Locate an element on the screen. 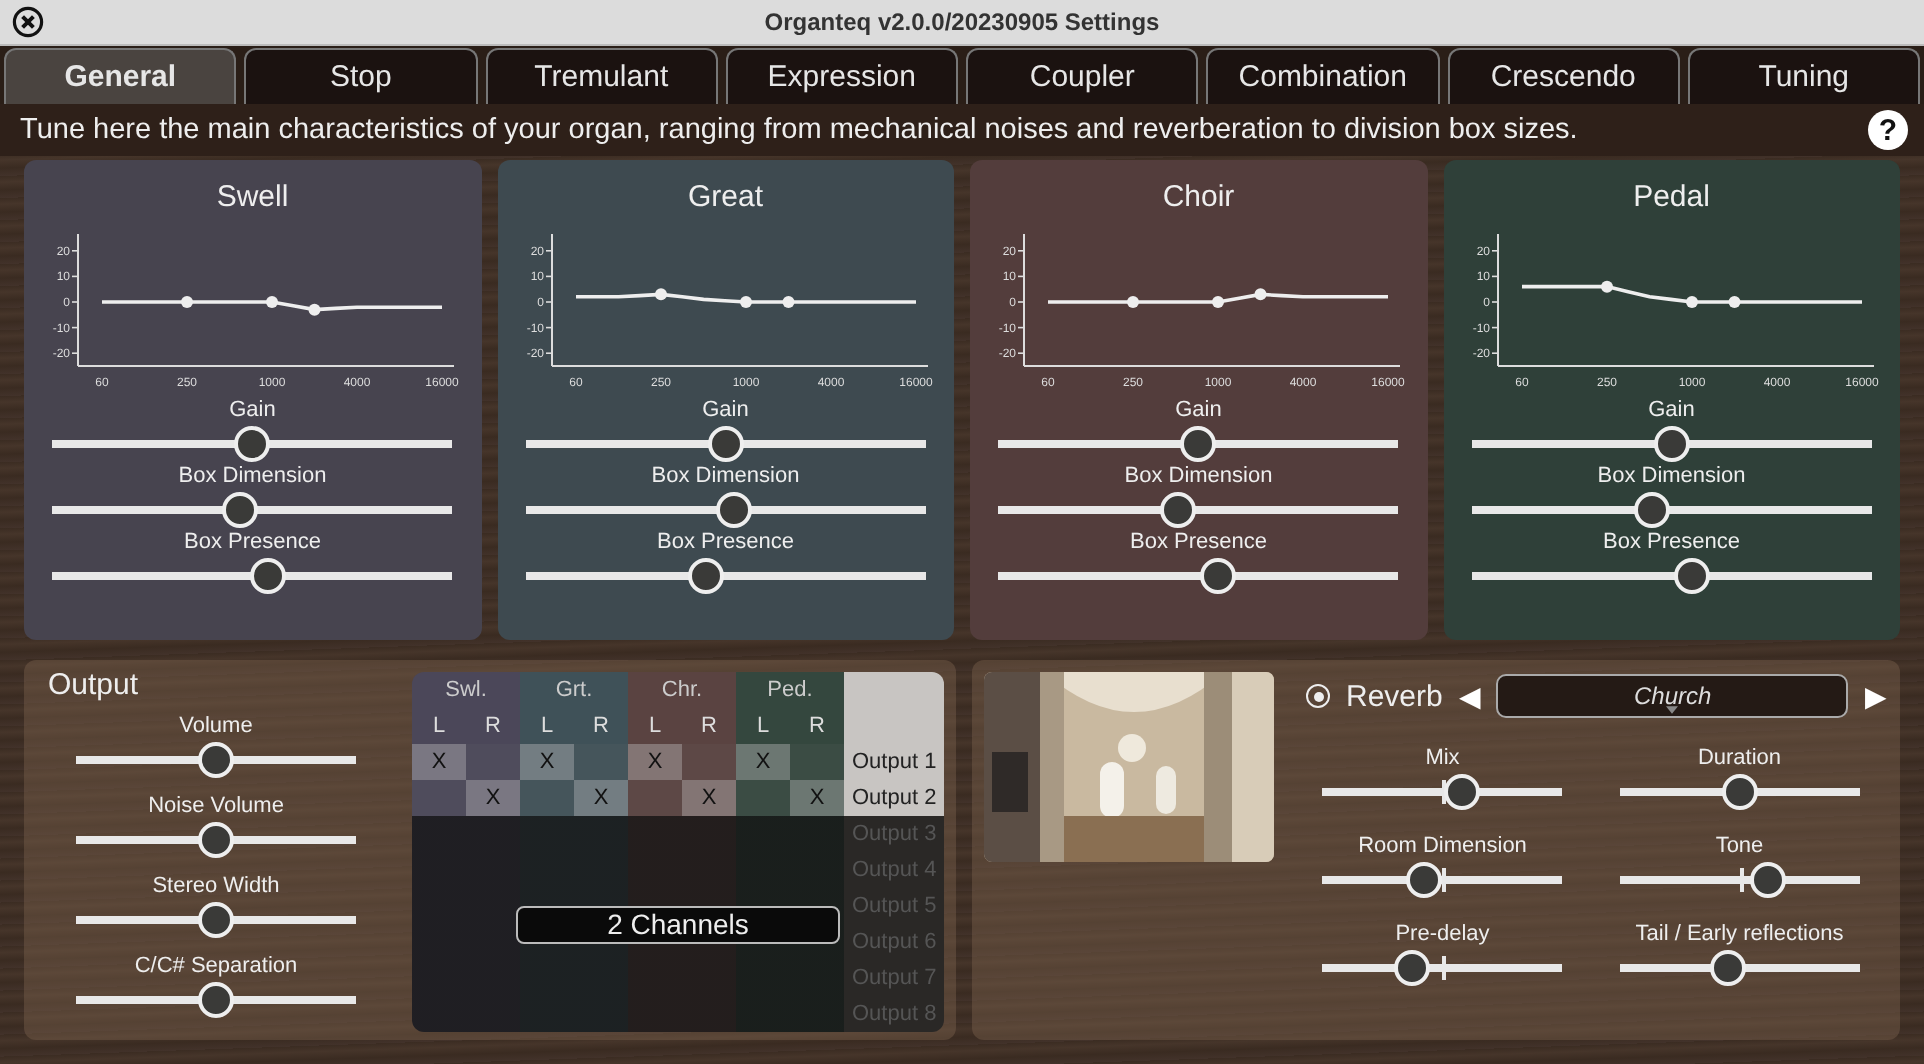 This screenshot has height=1064, width=1924. reverb-label: Reverb is located at coordinates (1394, 696).